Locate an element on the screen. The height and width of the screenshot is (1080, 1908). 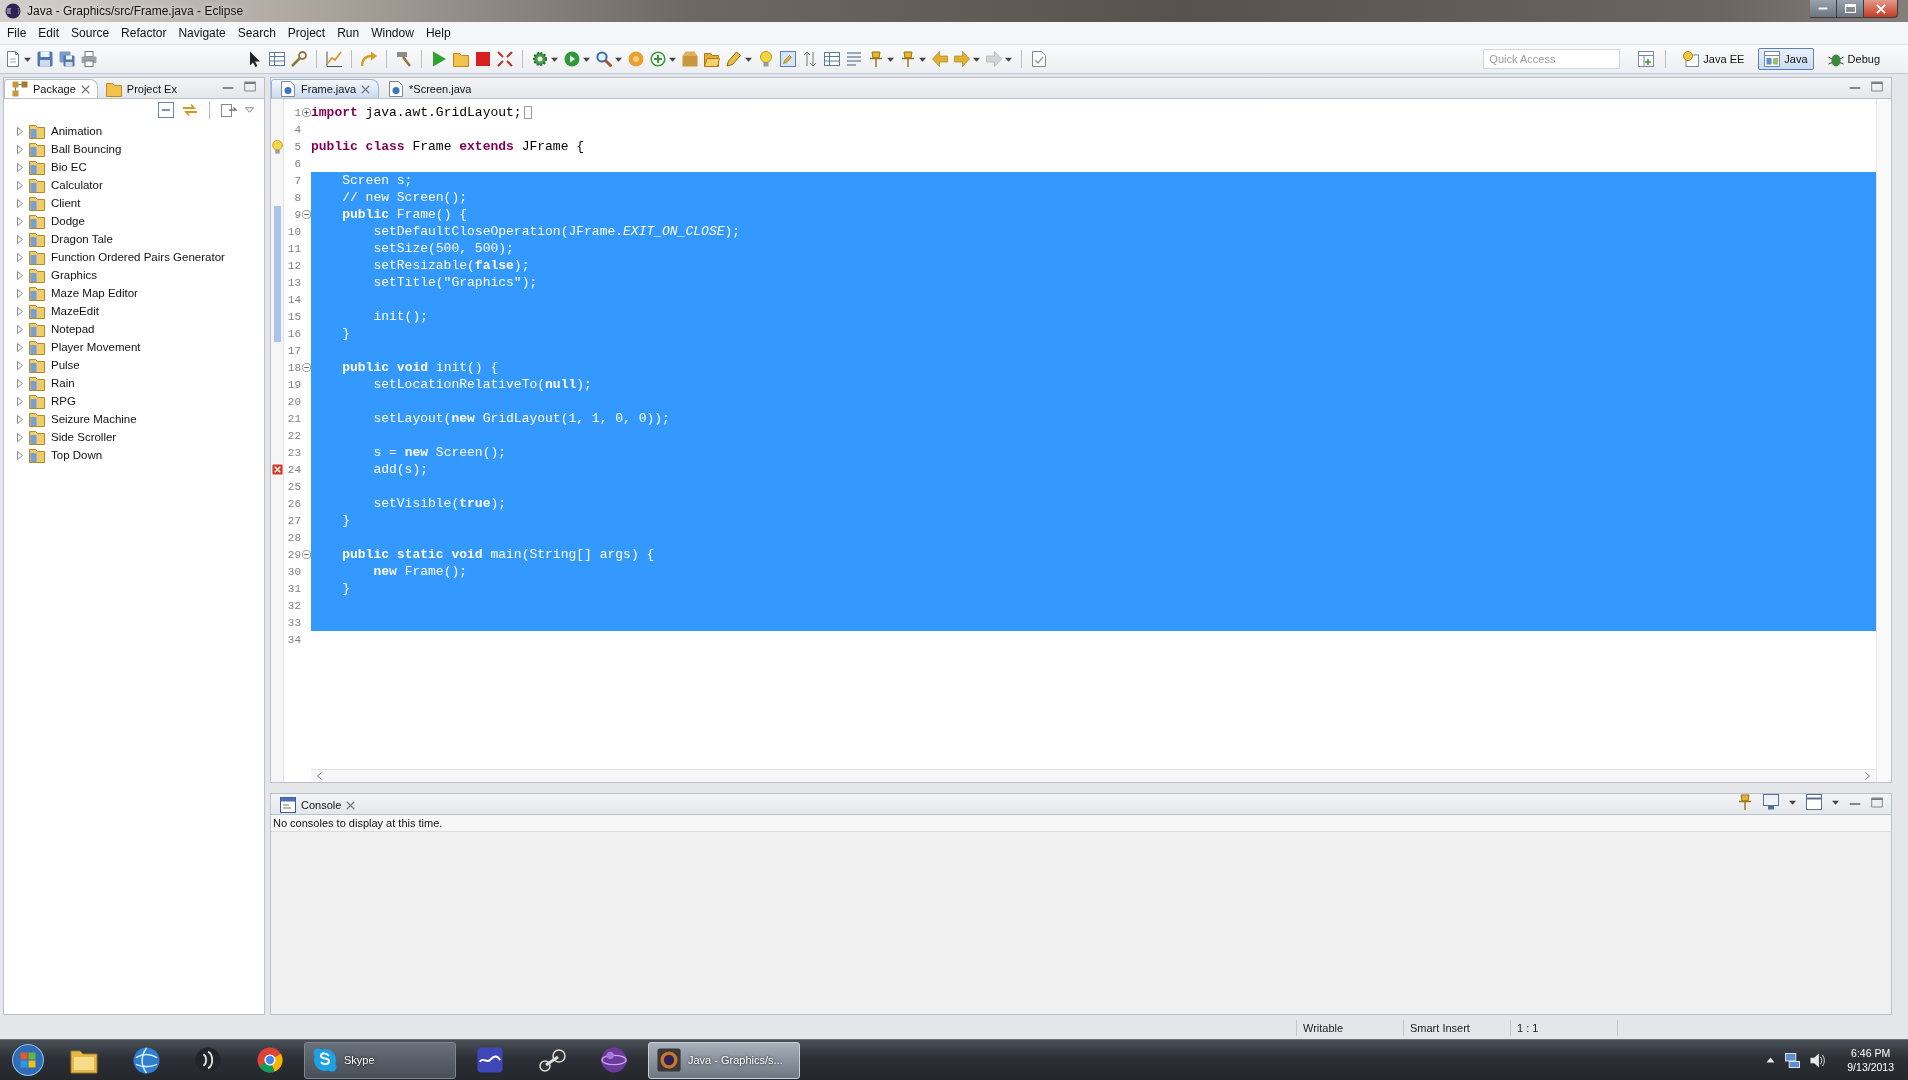
disc-icon is located at coordinates (636, 59).